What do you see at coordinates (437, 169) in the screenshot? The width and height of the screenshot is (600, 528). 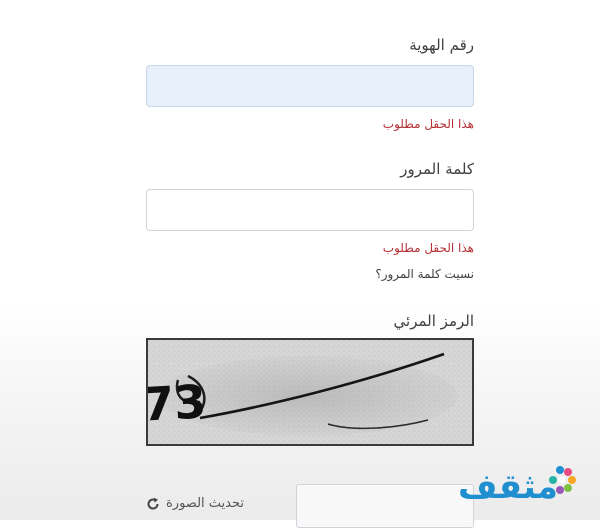 I see `password-label: كلمة المرور` at bounding box center [437, 169].